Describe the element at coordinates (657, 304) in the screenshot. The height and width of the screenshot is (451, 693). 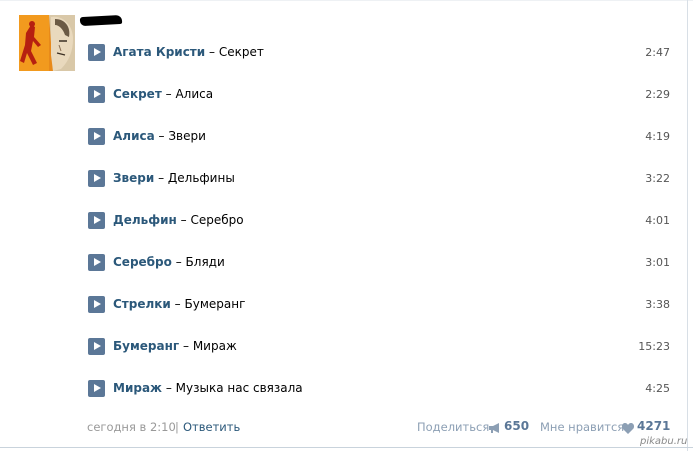
I see `track-duration: 3:38` at that location.